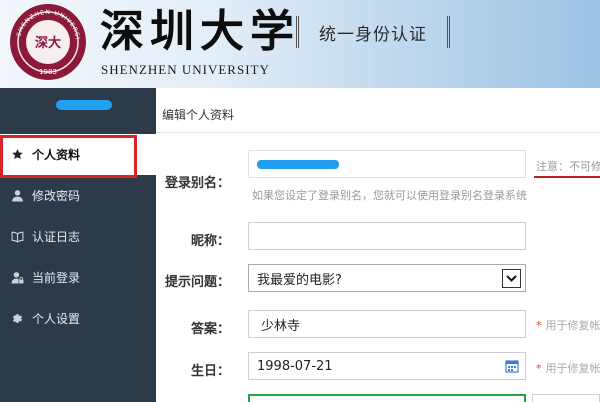  What do you see at coordinates (389, 195) in the screenshot?
I see `alias-hint: 如果您设定了登录别名，您就可以使用登录别名登录系统` at bounding box center [389, 195].